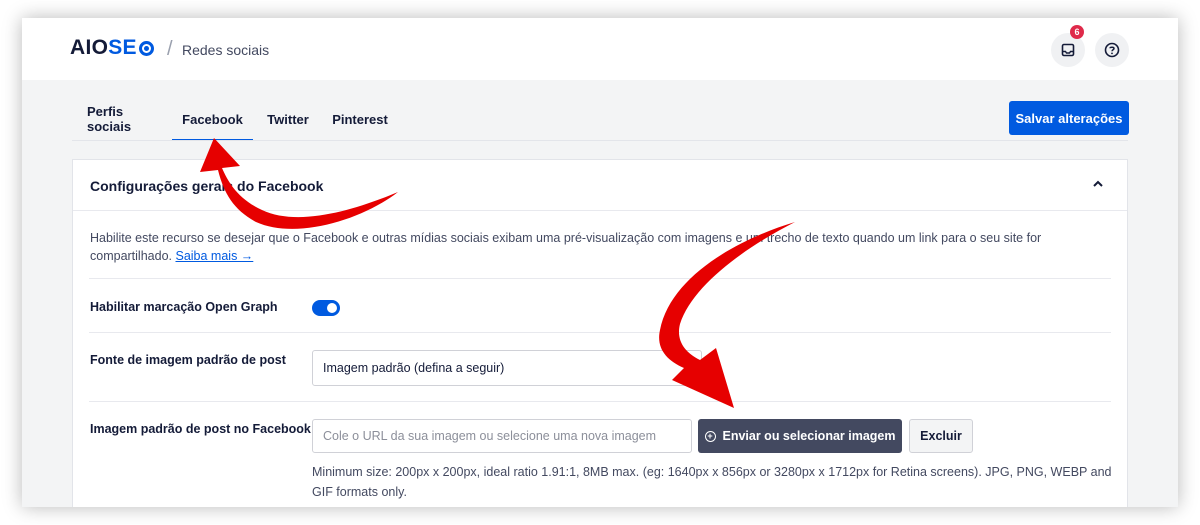 The image size is (1200, 525). I want to click on tab-facebook: Facebook, so click(212, 120).